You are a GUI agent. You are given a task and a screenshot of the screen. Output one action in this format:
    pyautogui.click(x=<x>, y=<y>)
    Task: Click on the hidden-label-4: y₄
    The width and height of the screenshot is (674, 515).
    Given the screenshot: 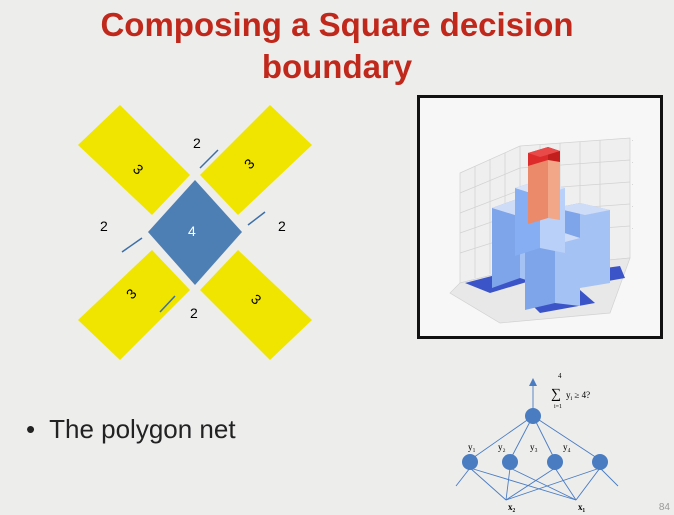 What is the action you would take?
    pyautogui.click(x=567, y=447)
    